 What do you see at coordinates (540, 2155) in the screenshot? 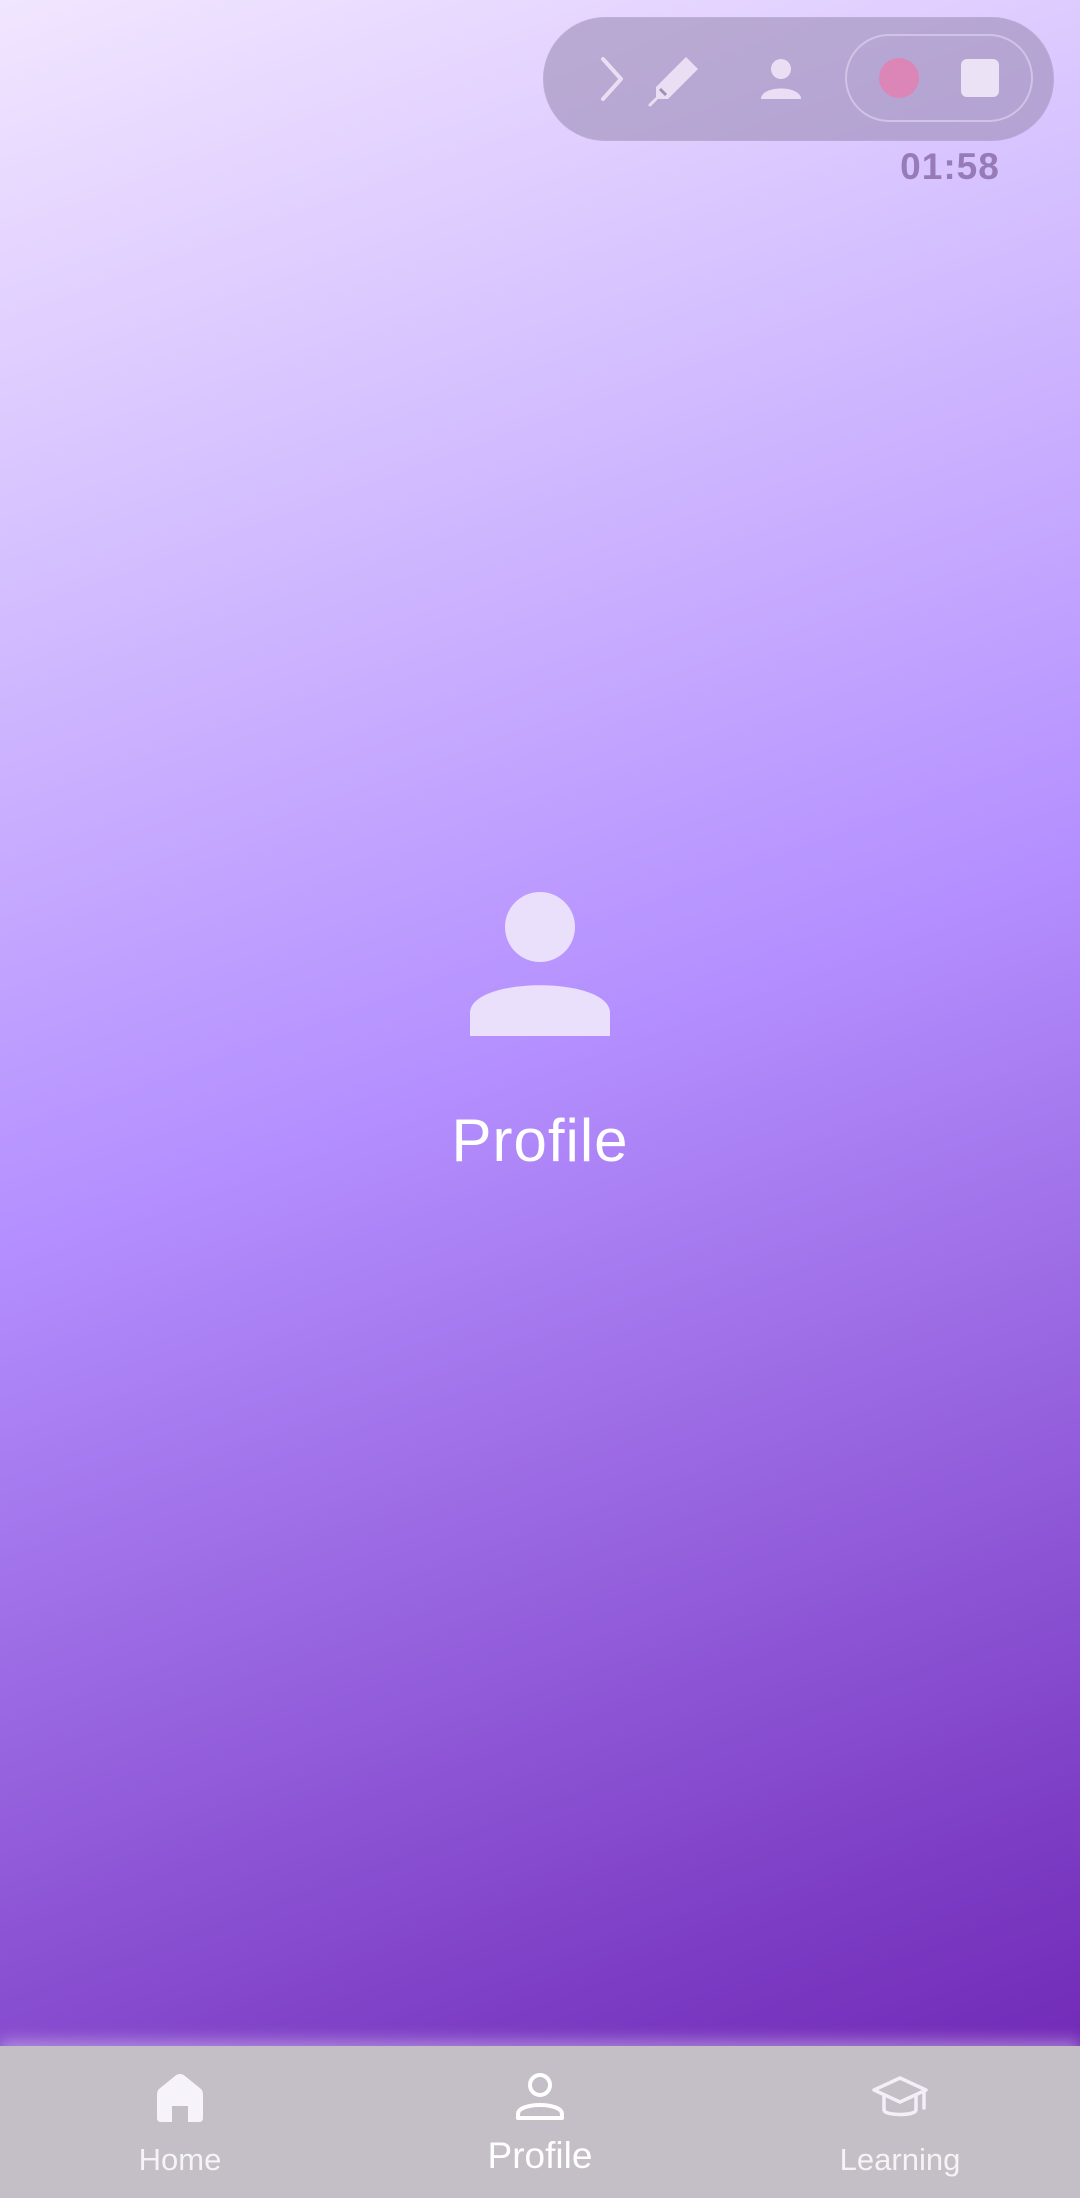
I see `nav-label-profile: Profile` at bounding box center [540, 2155].